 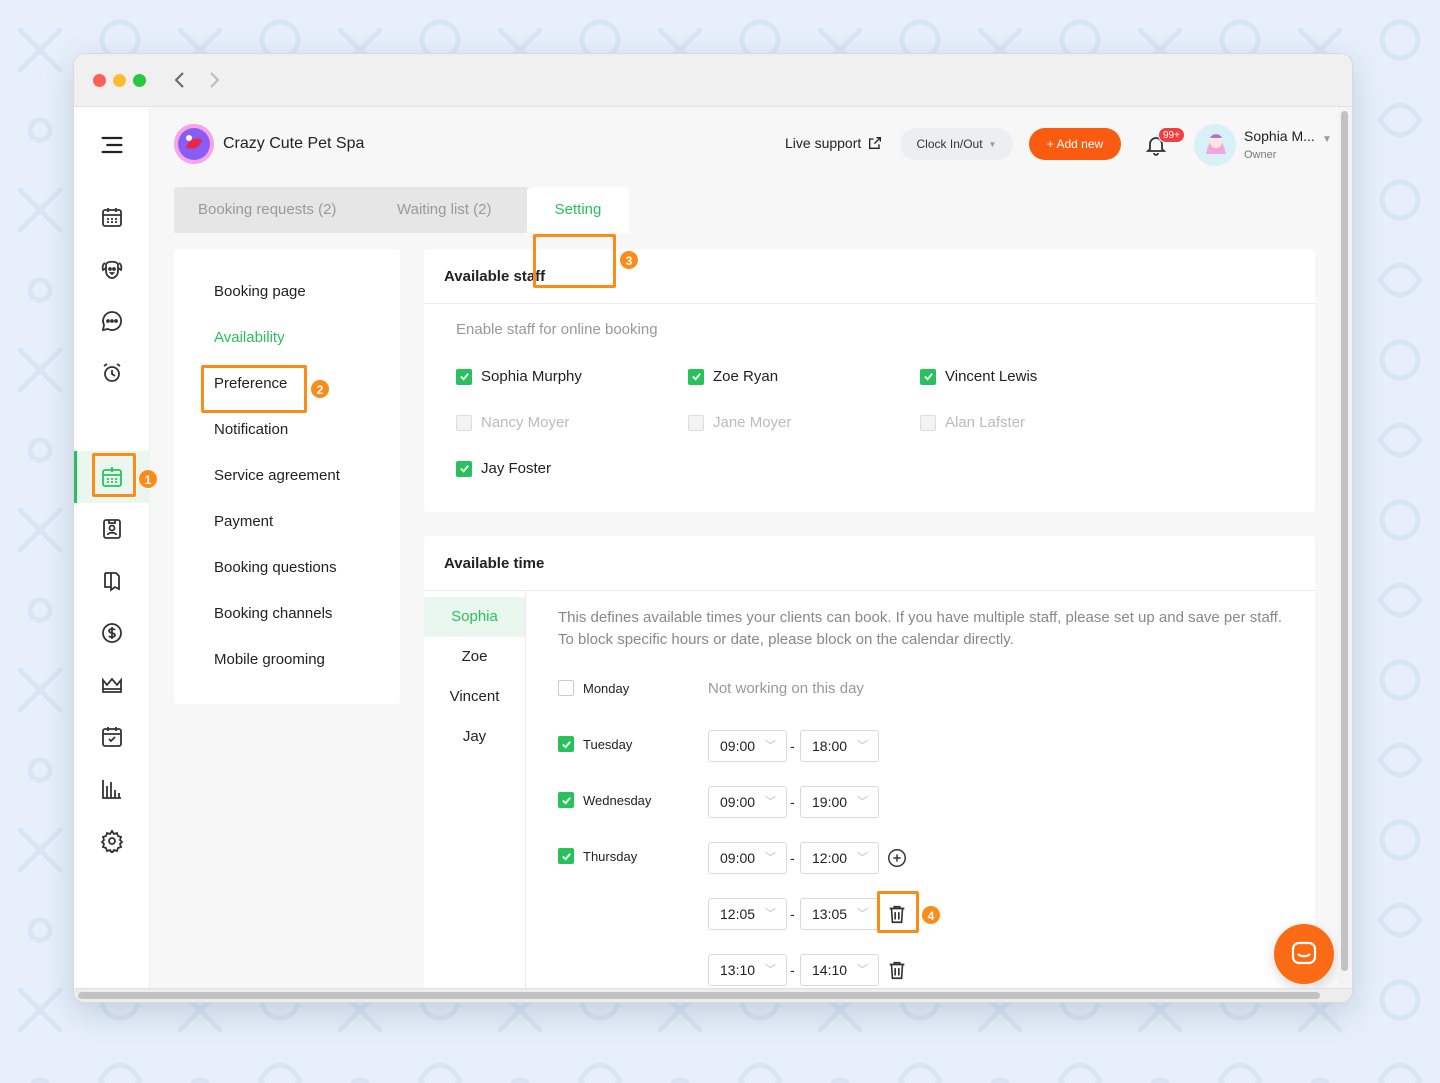 What do you see at coordinates (293, 144) in the screenshot?
I see `business-name: Crazy Cute Pet Spa` at bounding box center [293, 144].